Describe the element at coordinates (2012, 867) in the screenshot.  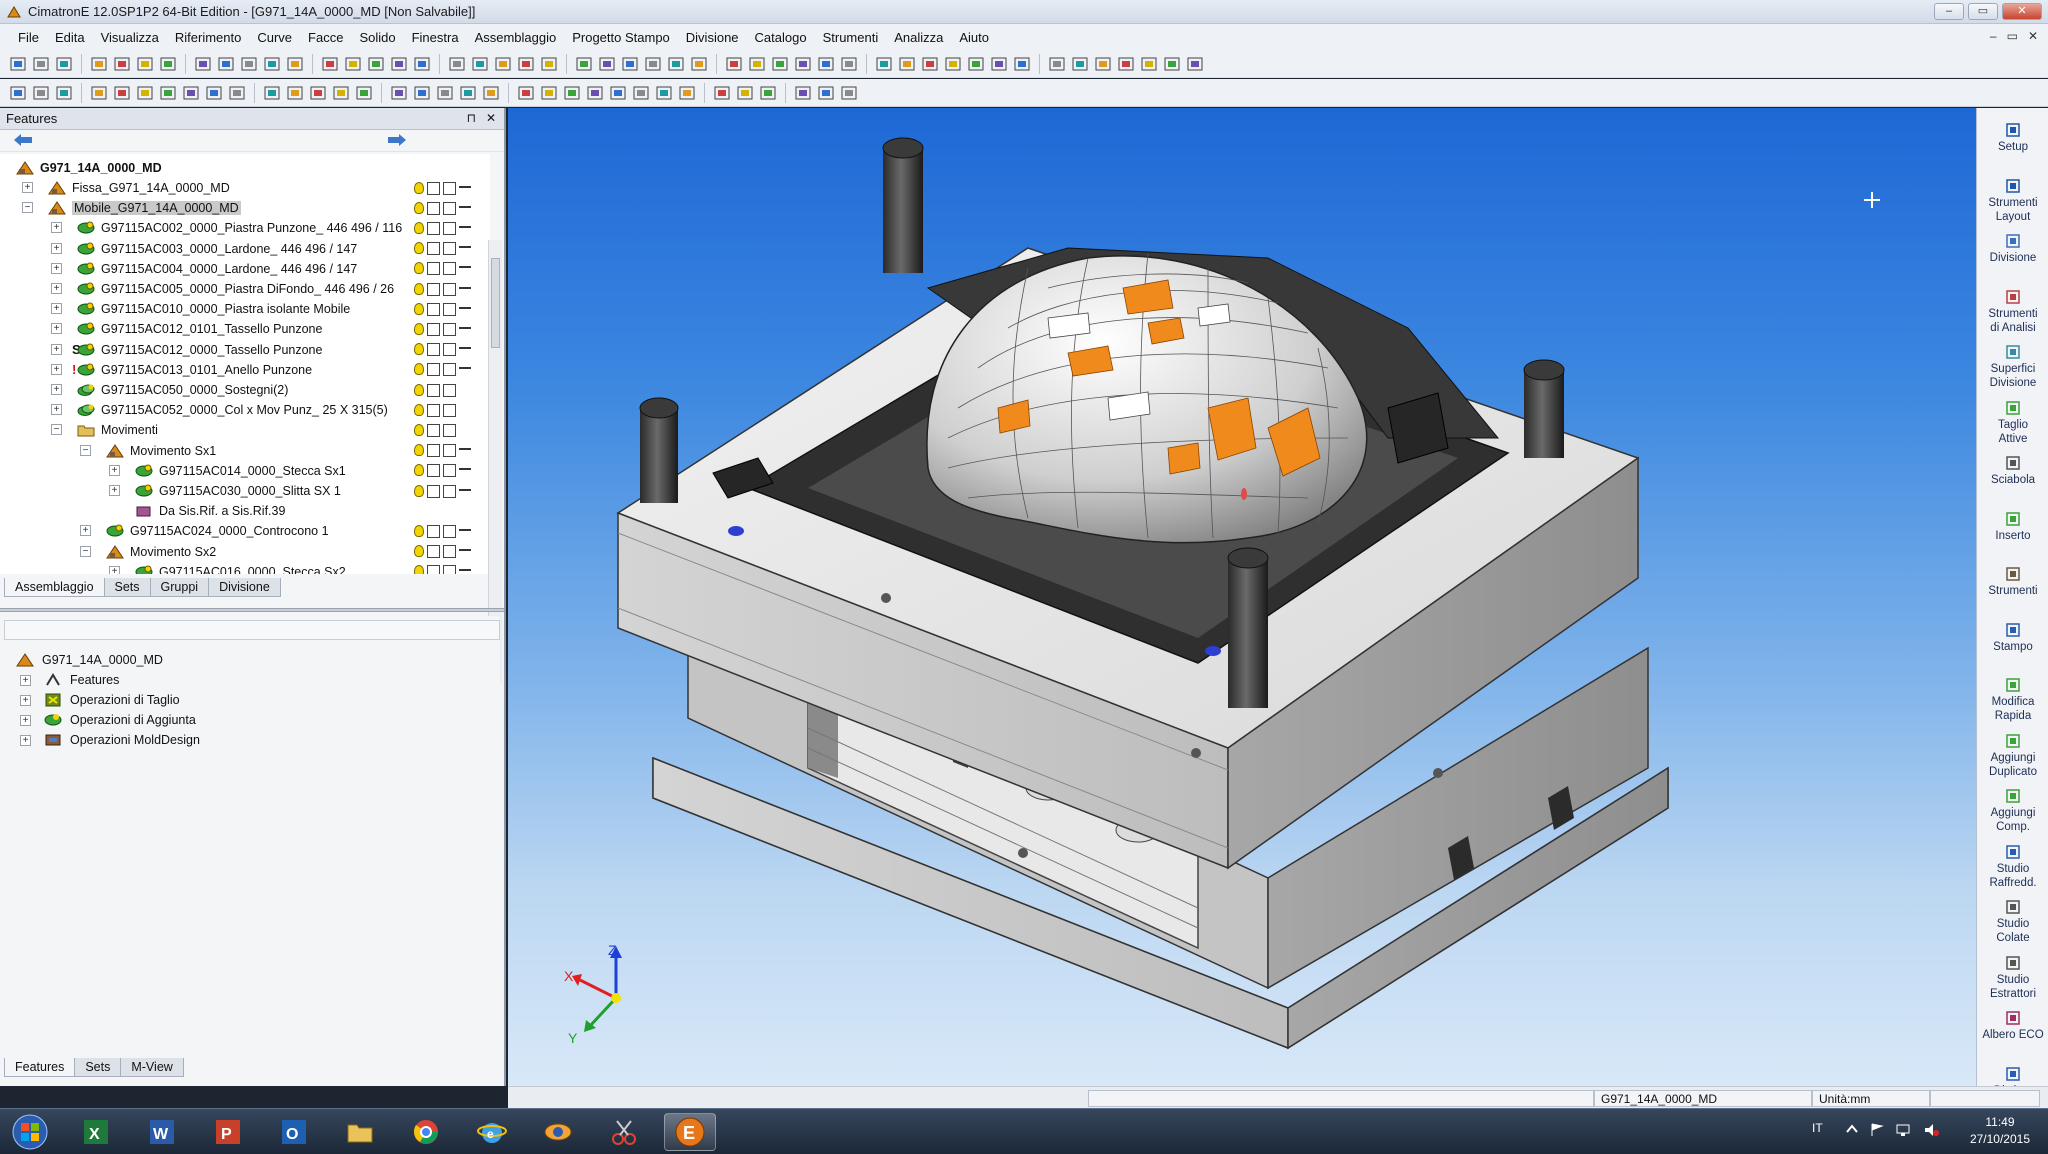
I see `rightbar-tool: Studio Raffredd.` at that location.